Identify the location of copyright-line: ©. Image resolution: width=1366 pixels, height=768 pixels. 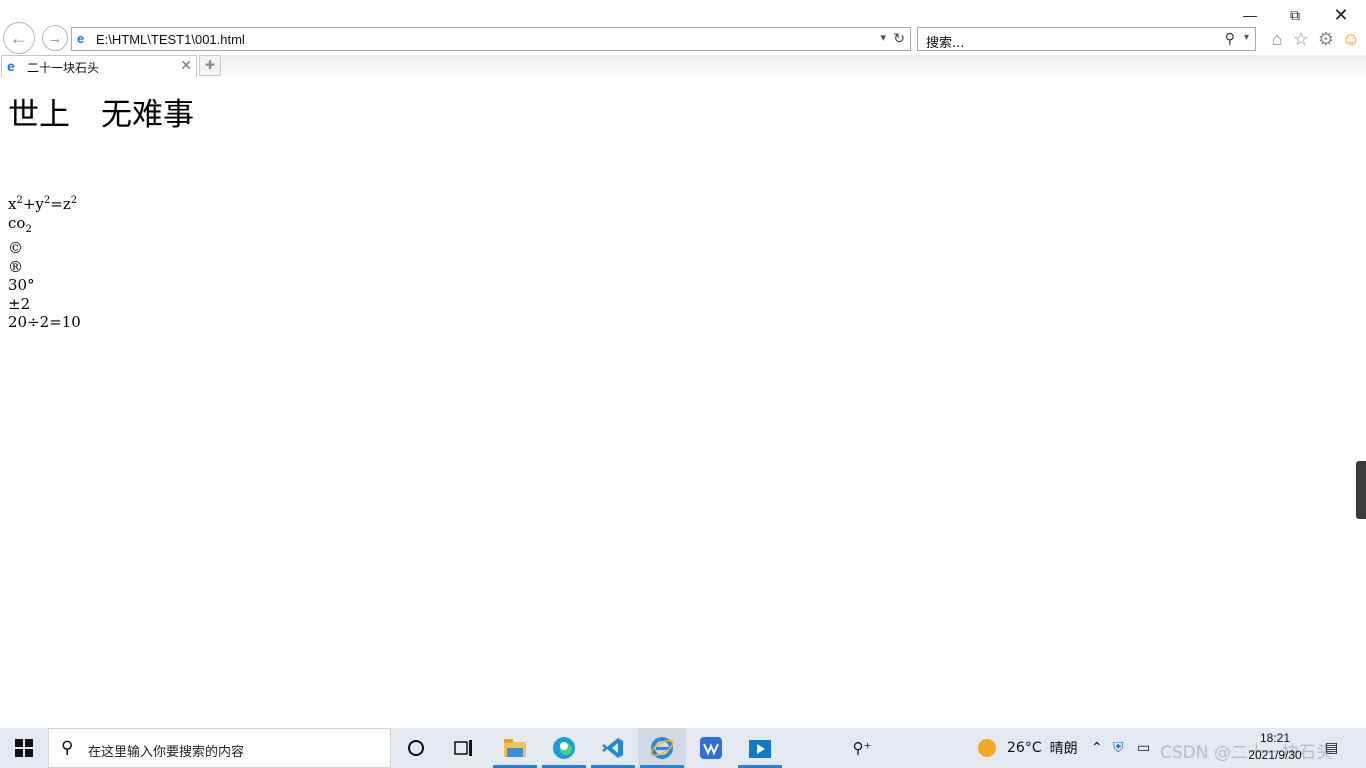
(15, 248).